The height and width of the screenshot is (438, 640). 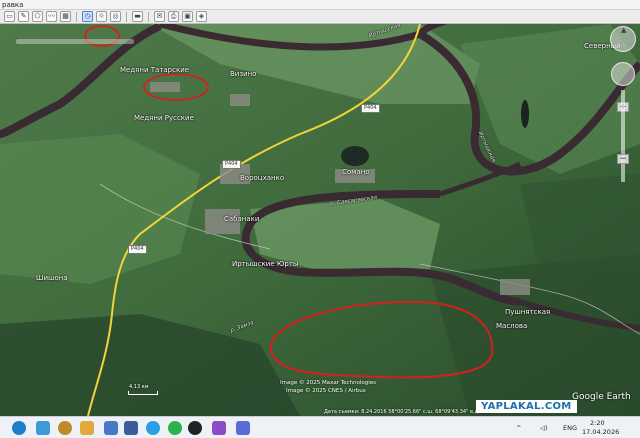 What do you see at coordinates (525, 114) in the screenshot?
I see `oxbow-lake` at bounding box center [525, 114].